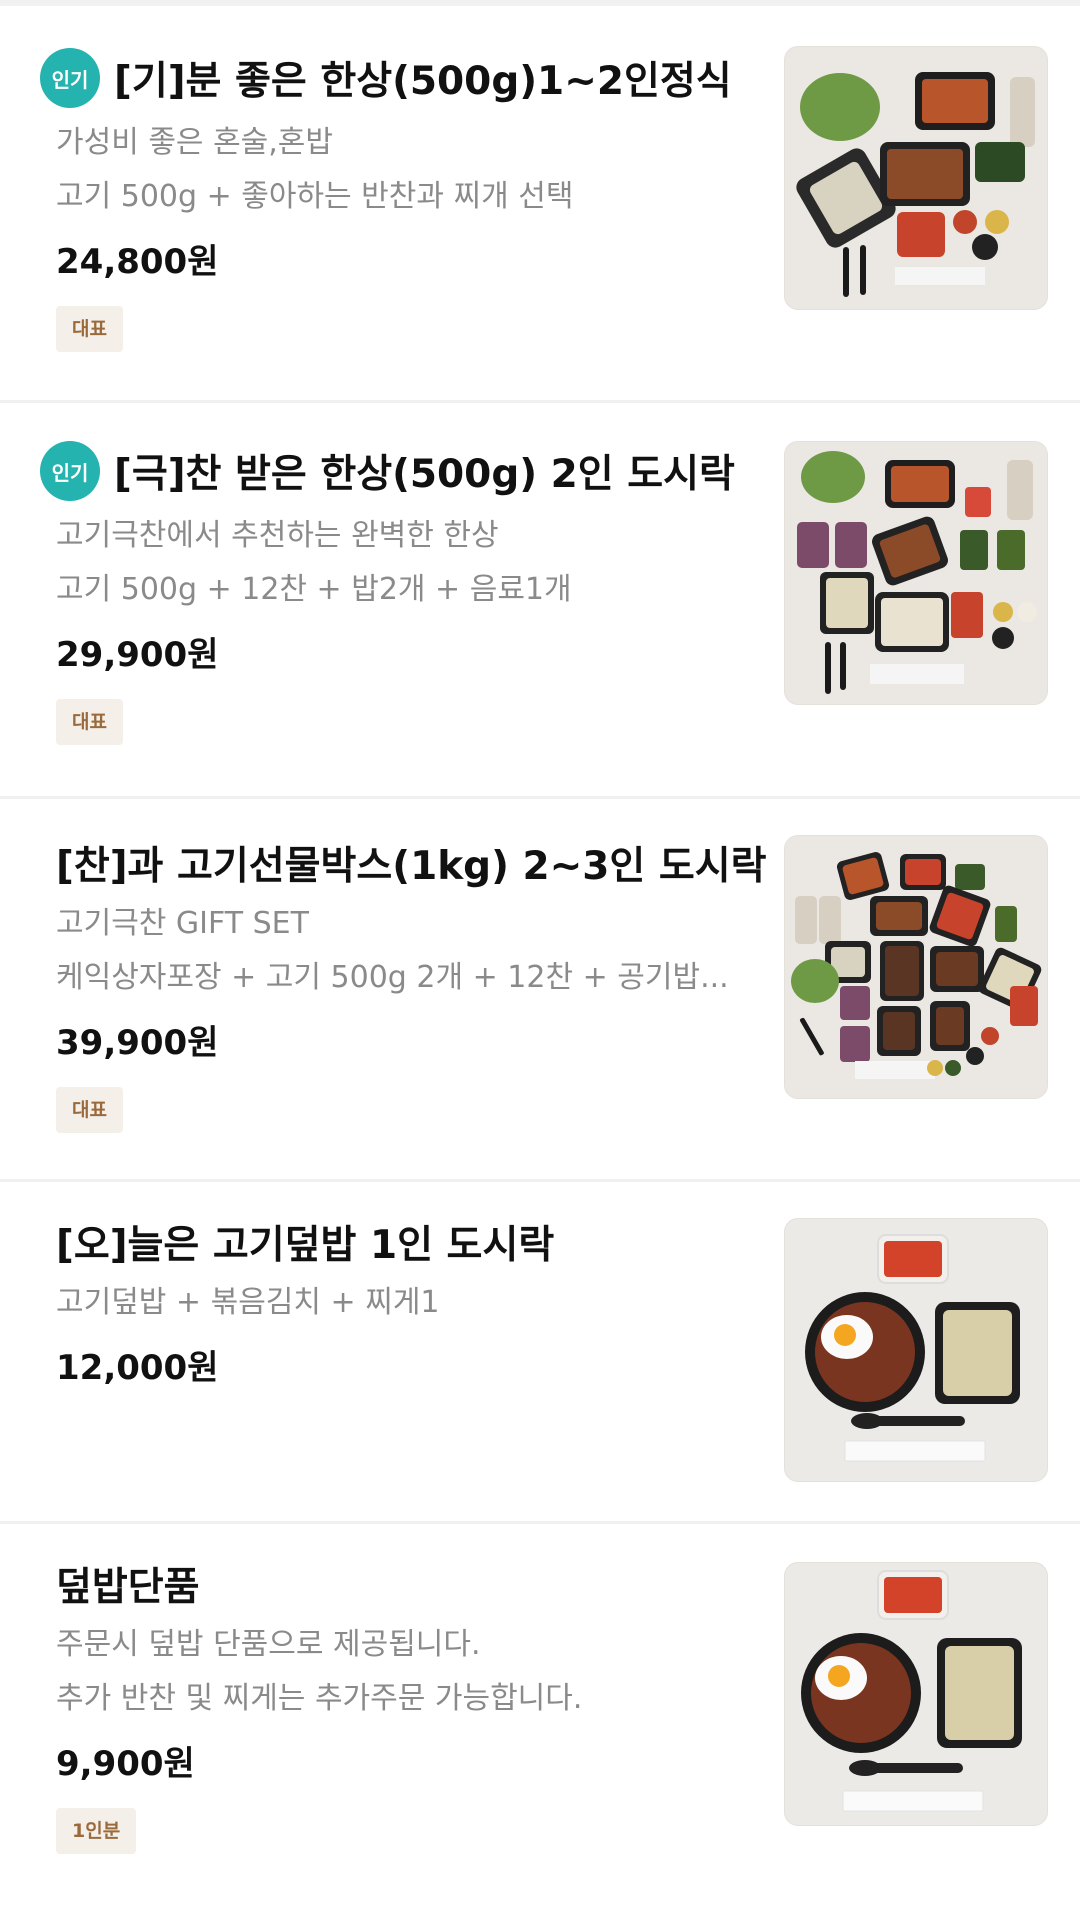 The height and width of the screenshot is (1909, 1080). I want to click on serving-tag: 1인분, so click(96, 1831).